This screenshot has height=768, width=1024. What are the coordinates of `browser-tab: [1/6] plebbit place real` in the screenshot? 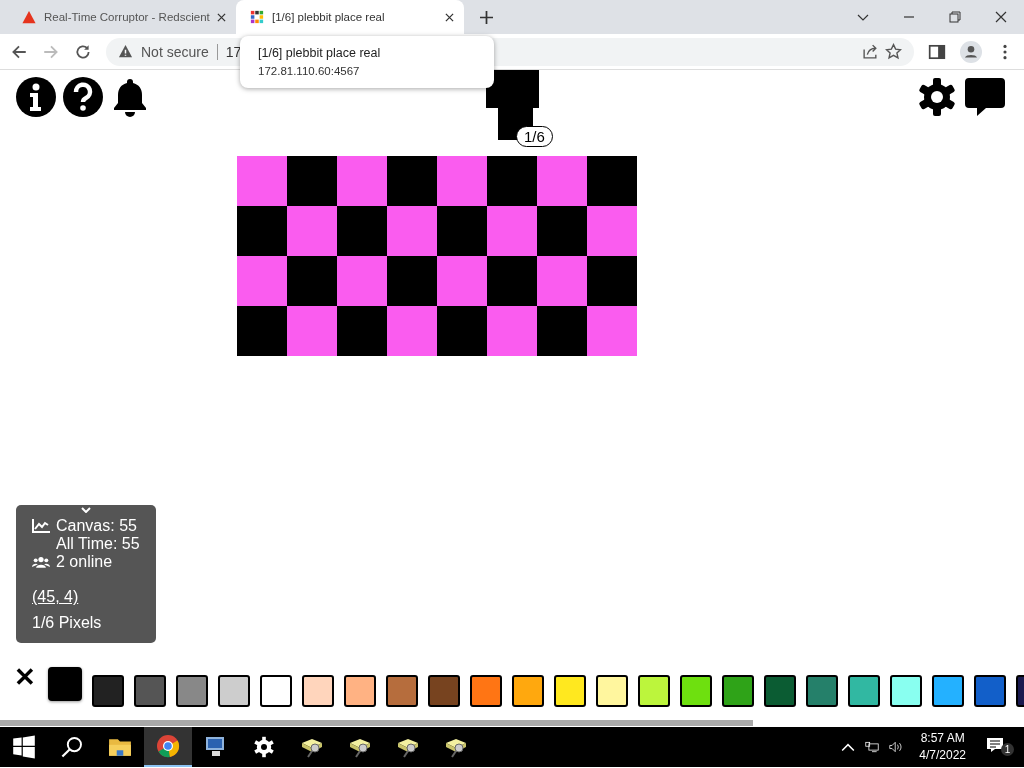 It's located at (350, 17).